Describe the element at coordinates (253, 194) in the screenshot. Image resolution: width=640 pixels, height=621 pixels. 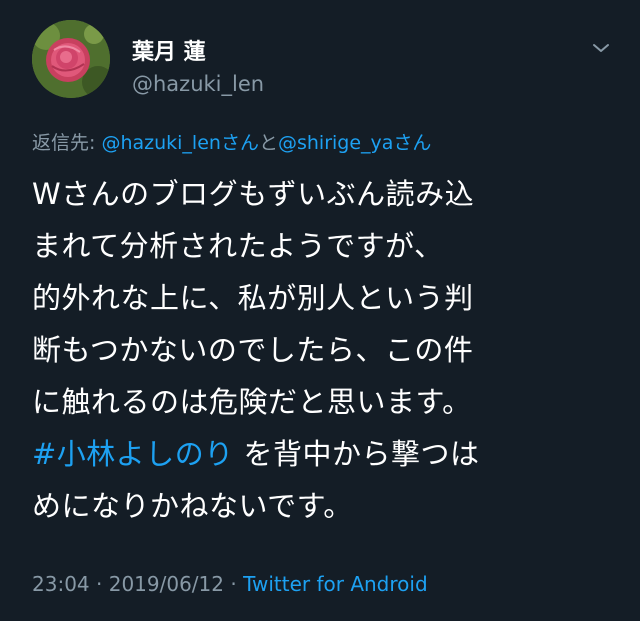
I see `tweet-text-line: Wさんのブログもずいぶん読み込` at that location.